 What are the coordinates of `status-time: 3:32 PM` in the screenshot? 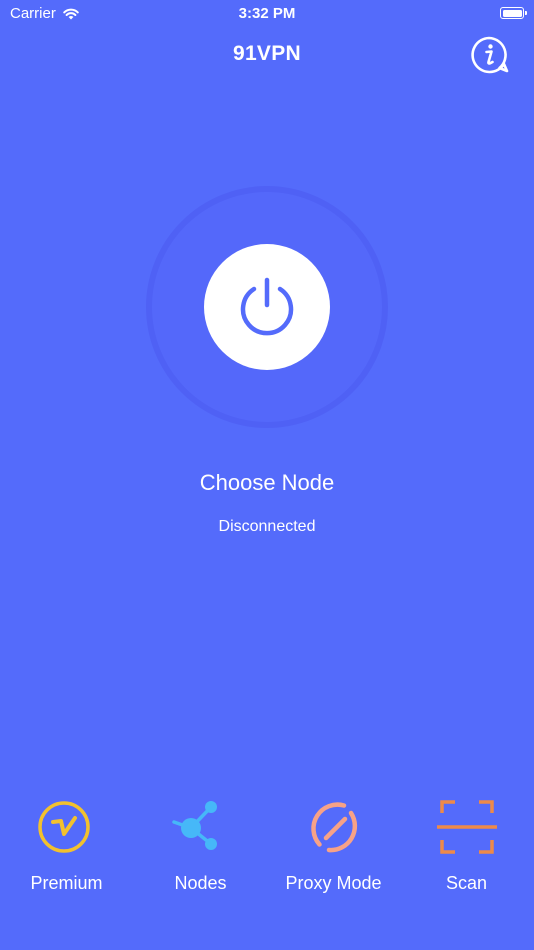 It's located at (267, 13).